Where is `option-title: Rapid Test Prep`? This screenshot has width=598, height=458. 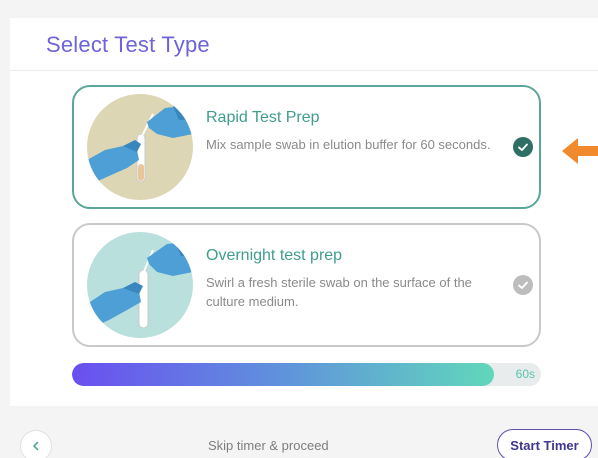
option-title: Rapid Test Prep is located at coordinates (263, 117).